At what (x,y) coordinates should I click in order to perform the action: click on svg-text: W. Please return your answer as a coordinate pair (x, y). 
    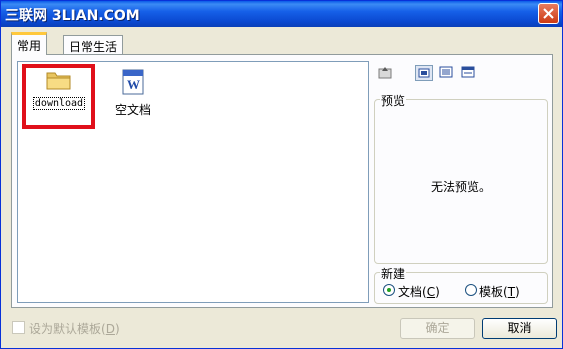
    Looking at the image, I should click on (133, 84).